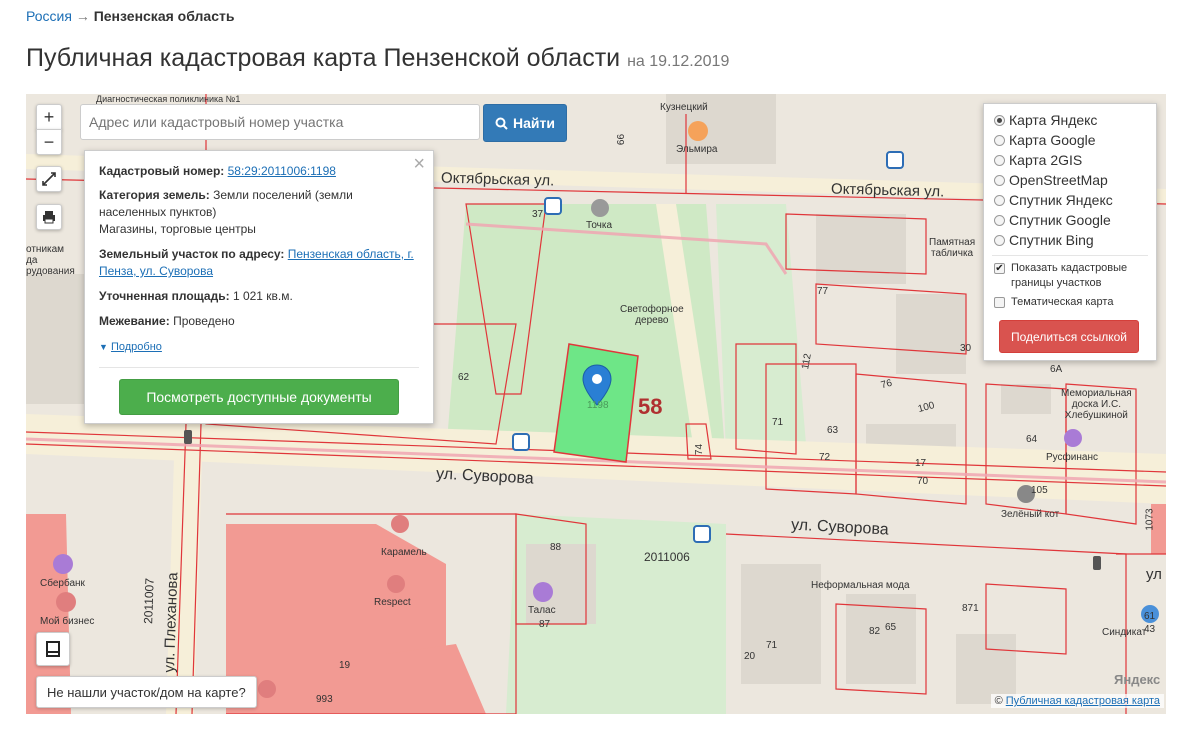 The width and height of the screenshot is (1183, 729). What do you see at coordinates (622, 139) in the screenshot?
I see `lot-number: 66` at bounding box center [622, 139].